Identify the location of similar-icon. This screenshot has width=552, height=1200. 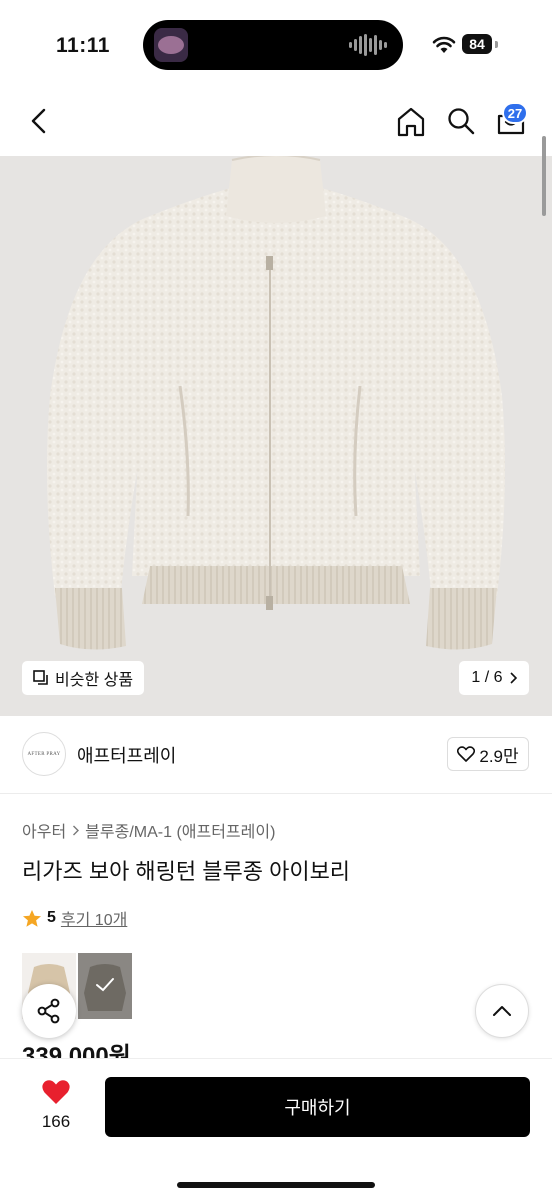
(40, 677).